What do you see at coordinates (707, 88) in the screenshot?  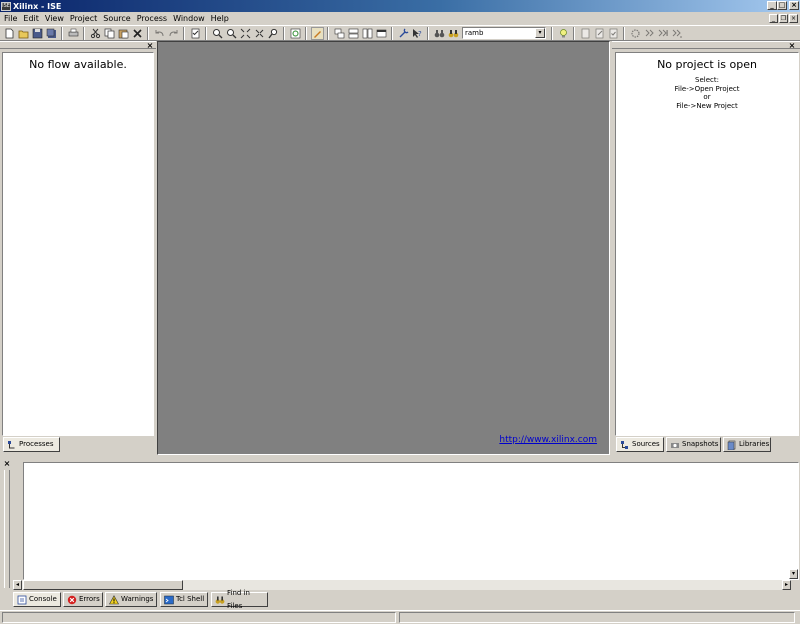 I see `instruction-line: File->Open Project` at bounding box center [707, 88].